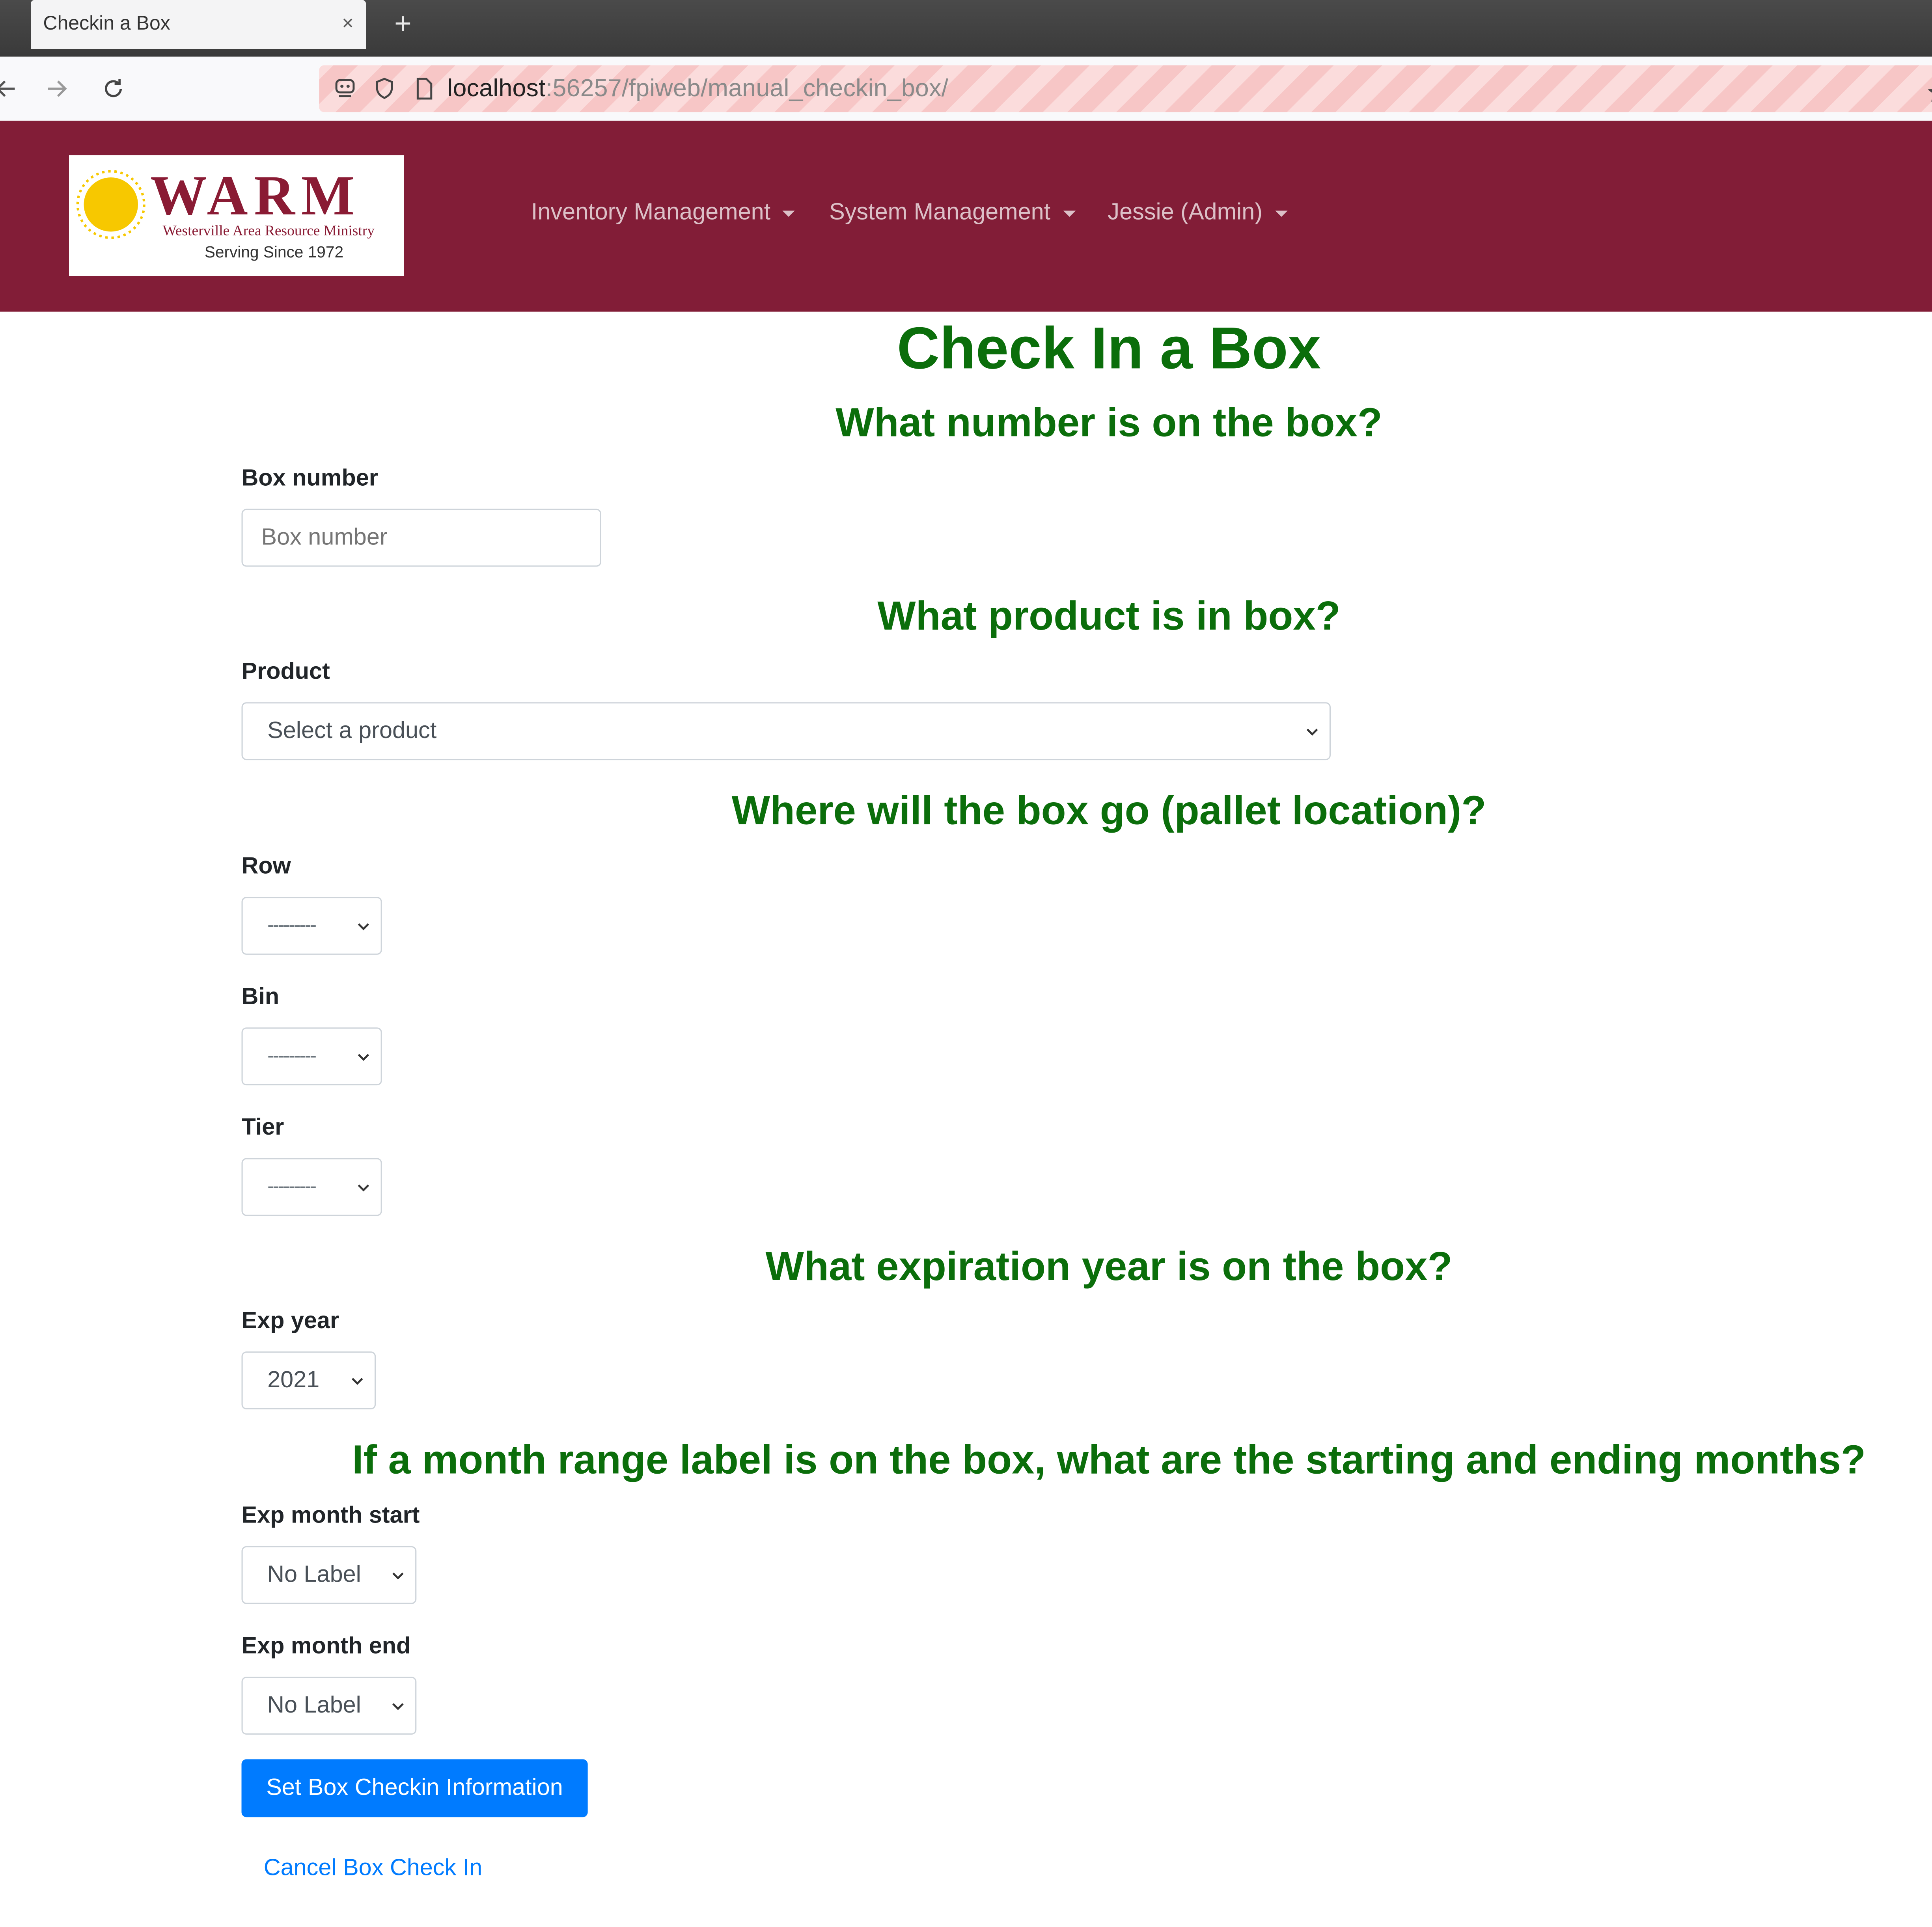 This screenshot has width=1932, height=1927. What do you see at coordinates (310, 479) in the screenshot?
I see `box-number-label: Box number` at bounding box center [310, 479].